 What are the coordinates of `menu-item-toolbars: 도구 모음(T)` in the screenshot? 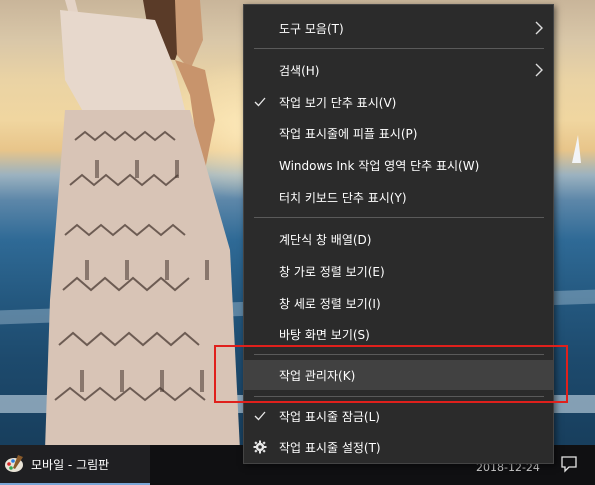 It's located at (398, 28).